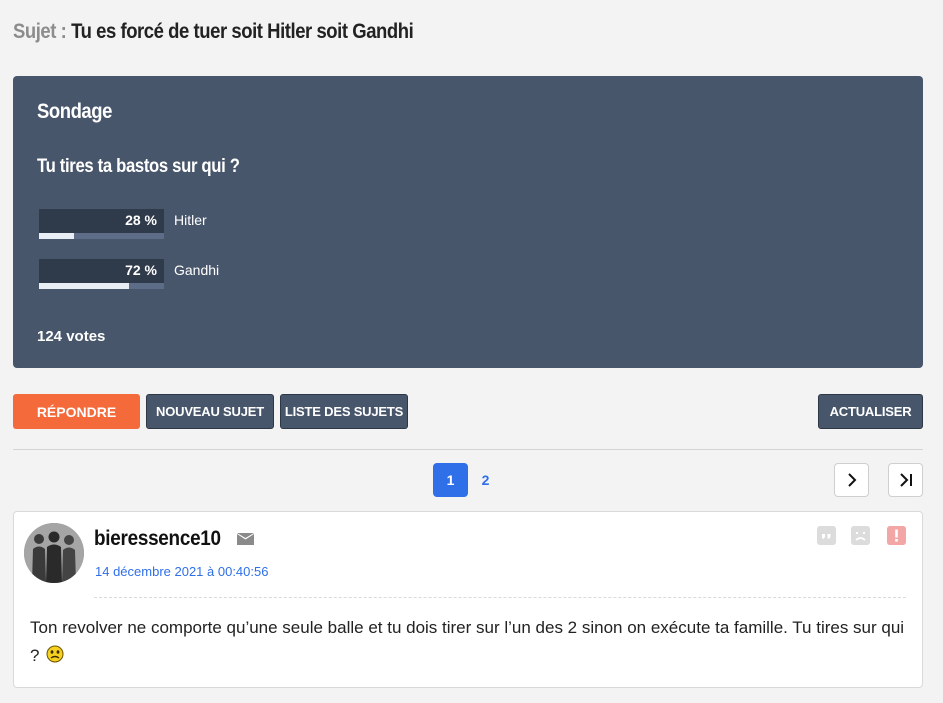 Image resolution: width=943 pixels, height=703 pixels. Describe the element at coordinates (239, 224) in the screenshot. I see `poll-option-hitler: 28 % Hitler` at that location.